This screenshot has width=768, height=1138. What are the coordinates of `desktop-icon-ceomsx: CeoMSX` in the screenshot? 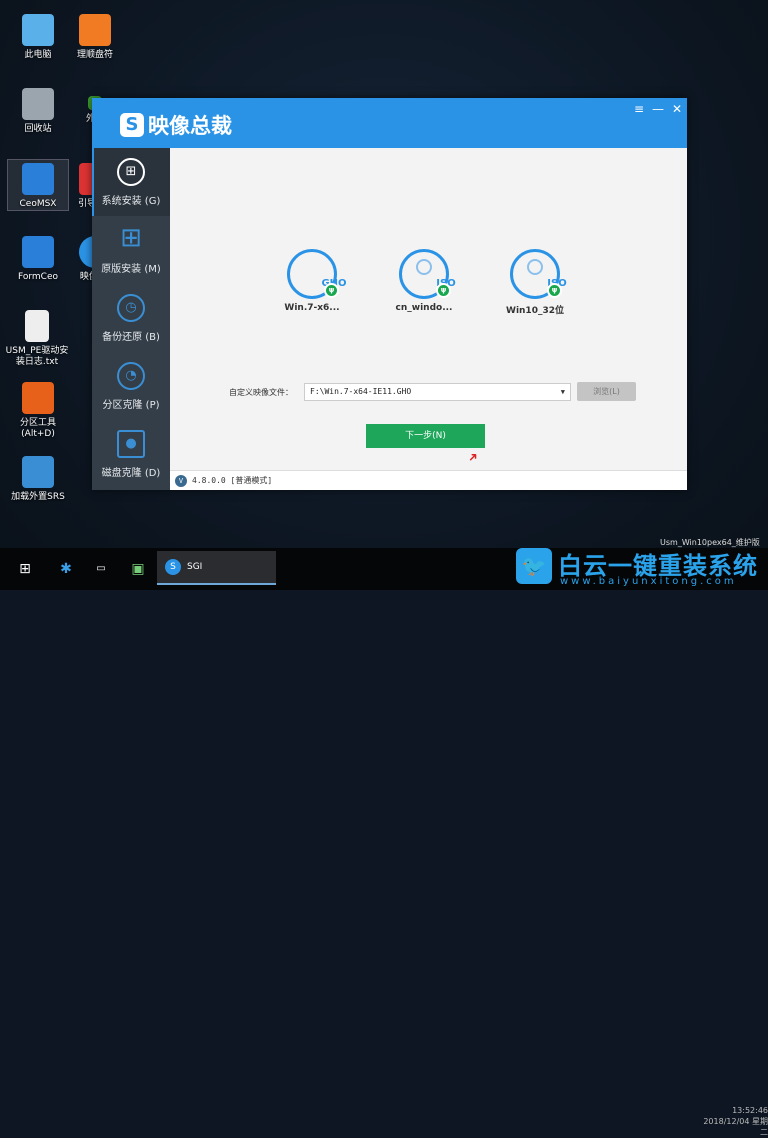 It's located at (38, 185).